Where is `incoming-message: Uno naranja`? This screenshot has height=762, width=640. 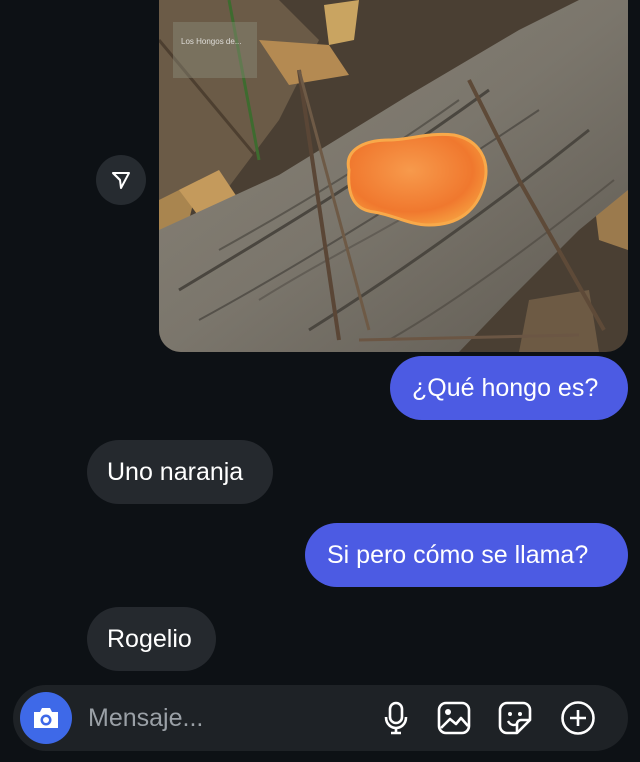 incoming-message: Uno naranja is located at coordinates (180, 472).